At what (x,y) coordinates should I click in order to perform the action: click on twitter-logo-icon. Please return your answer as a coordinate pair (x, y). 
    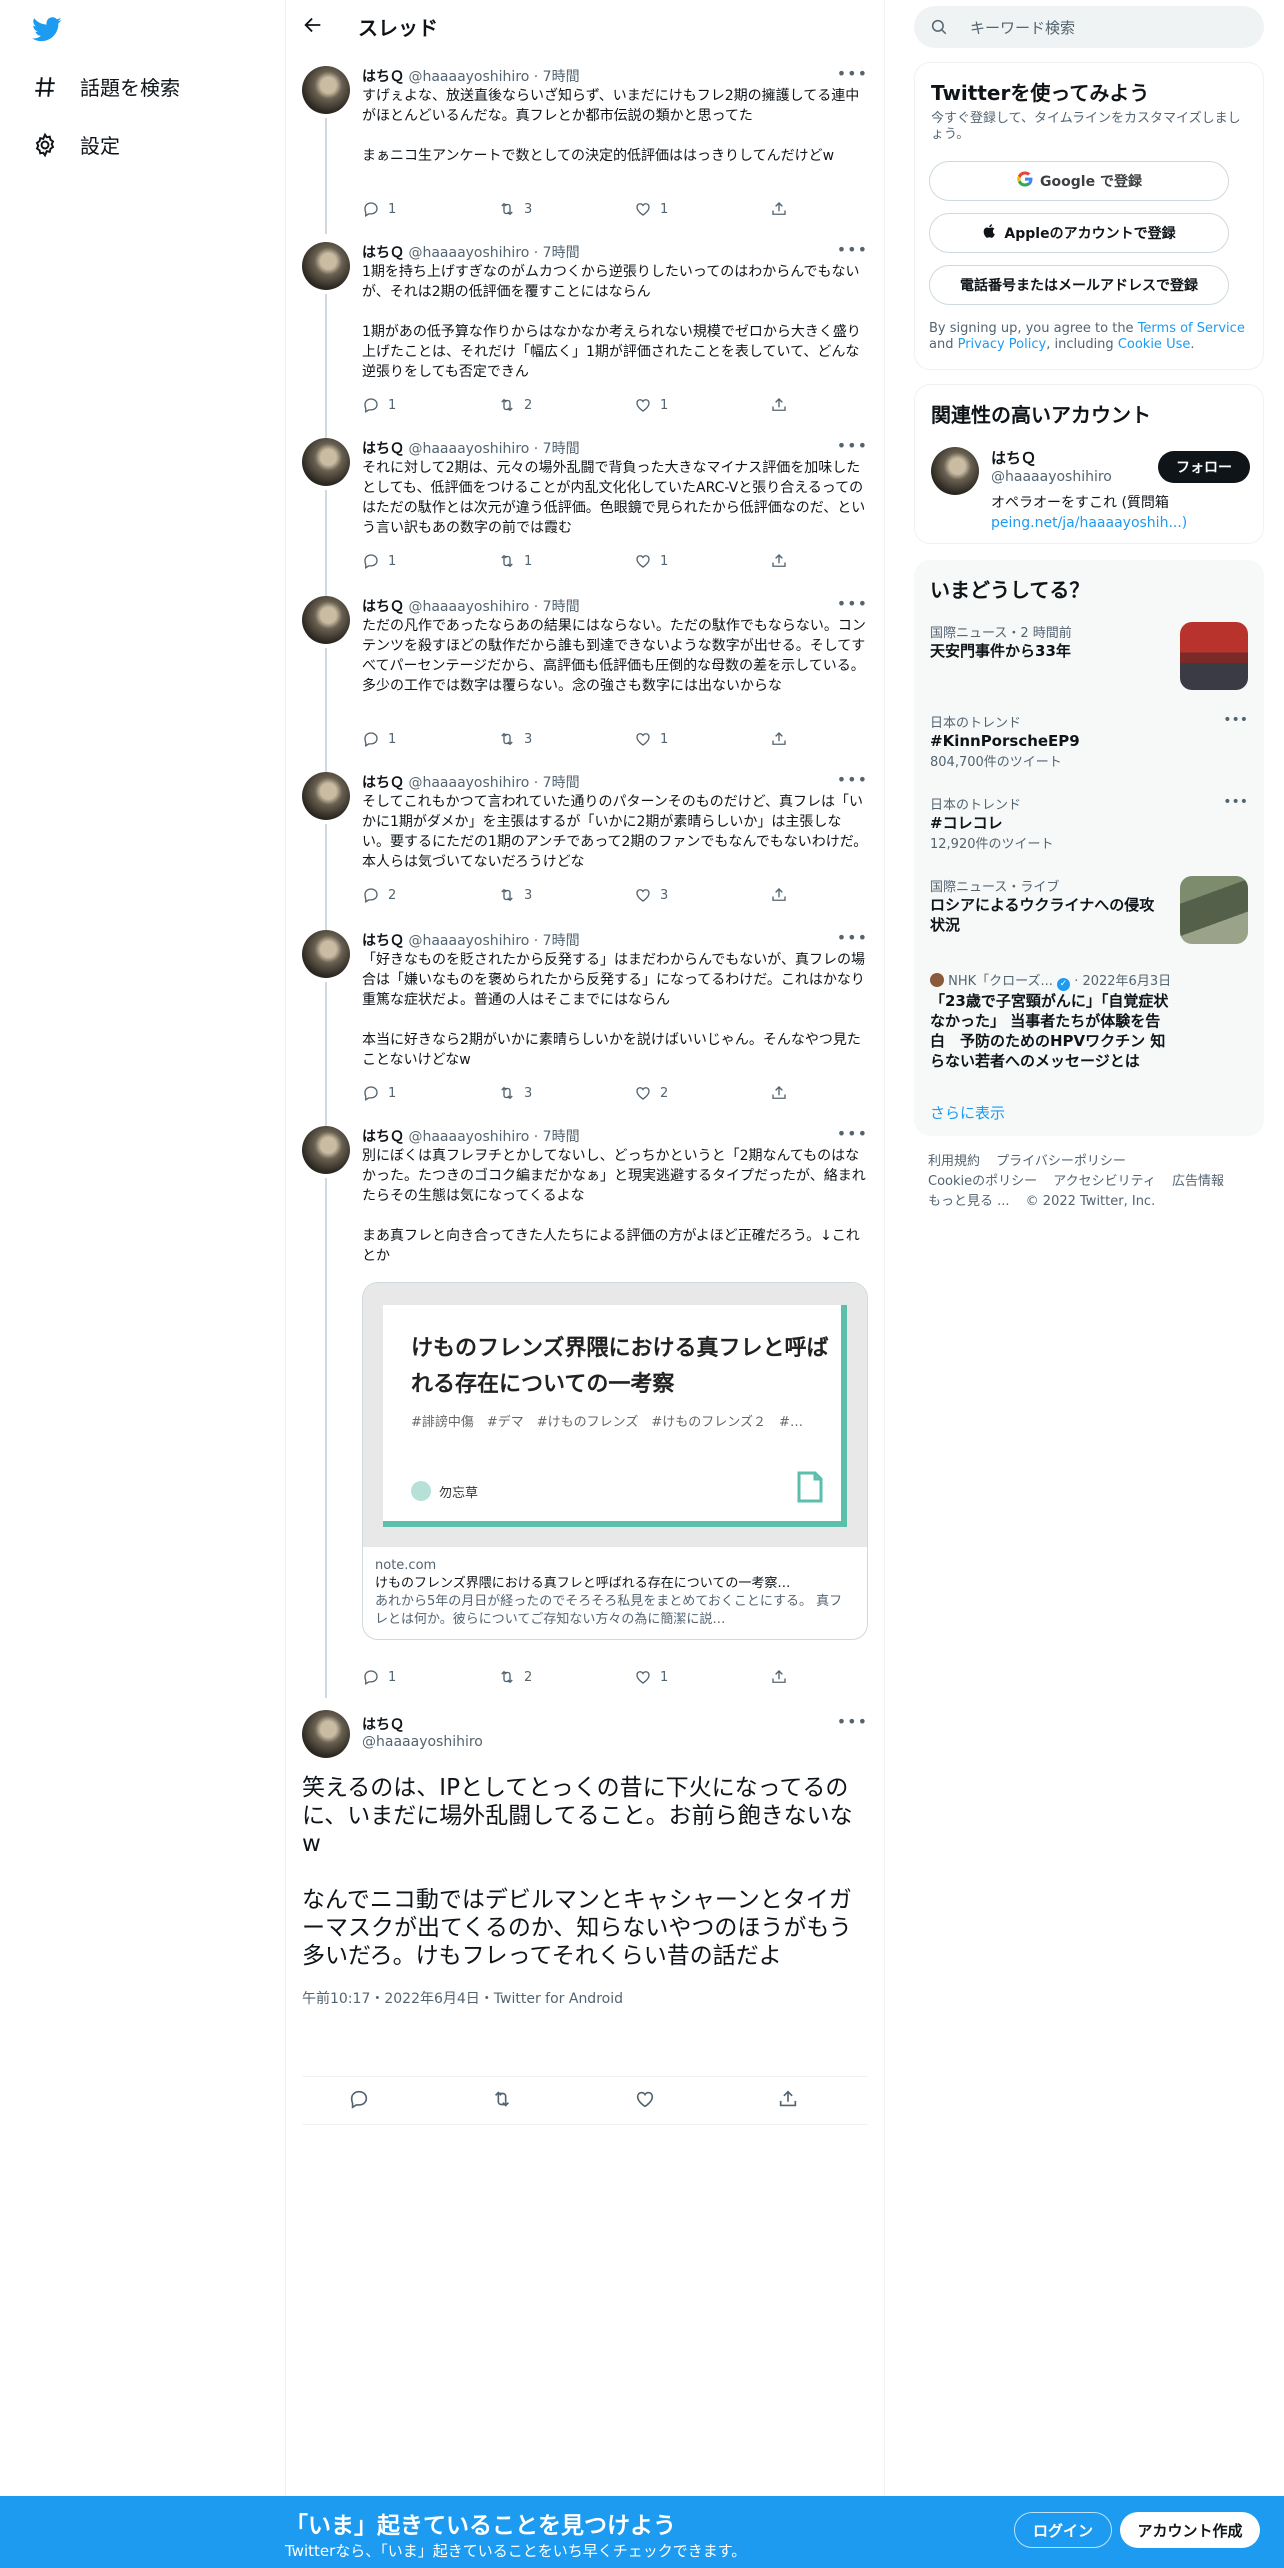
    Looking at the image, I should click on (47, 29).